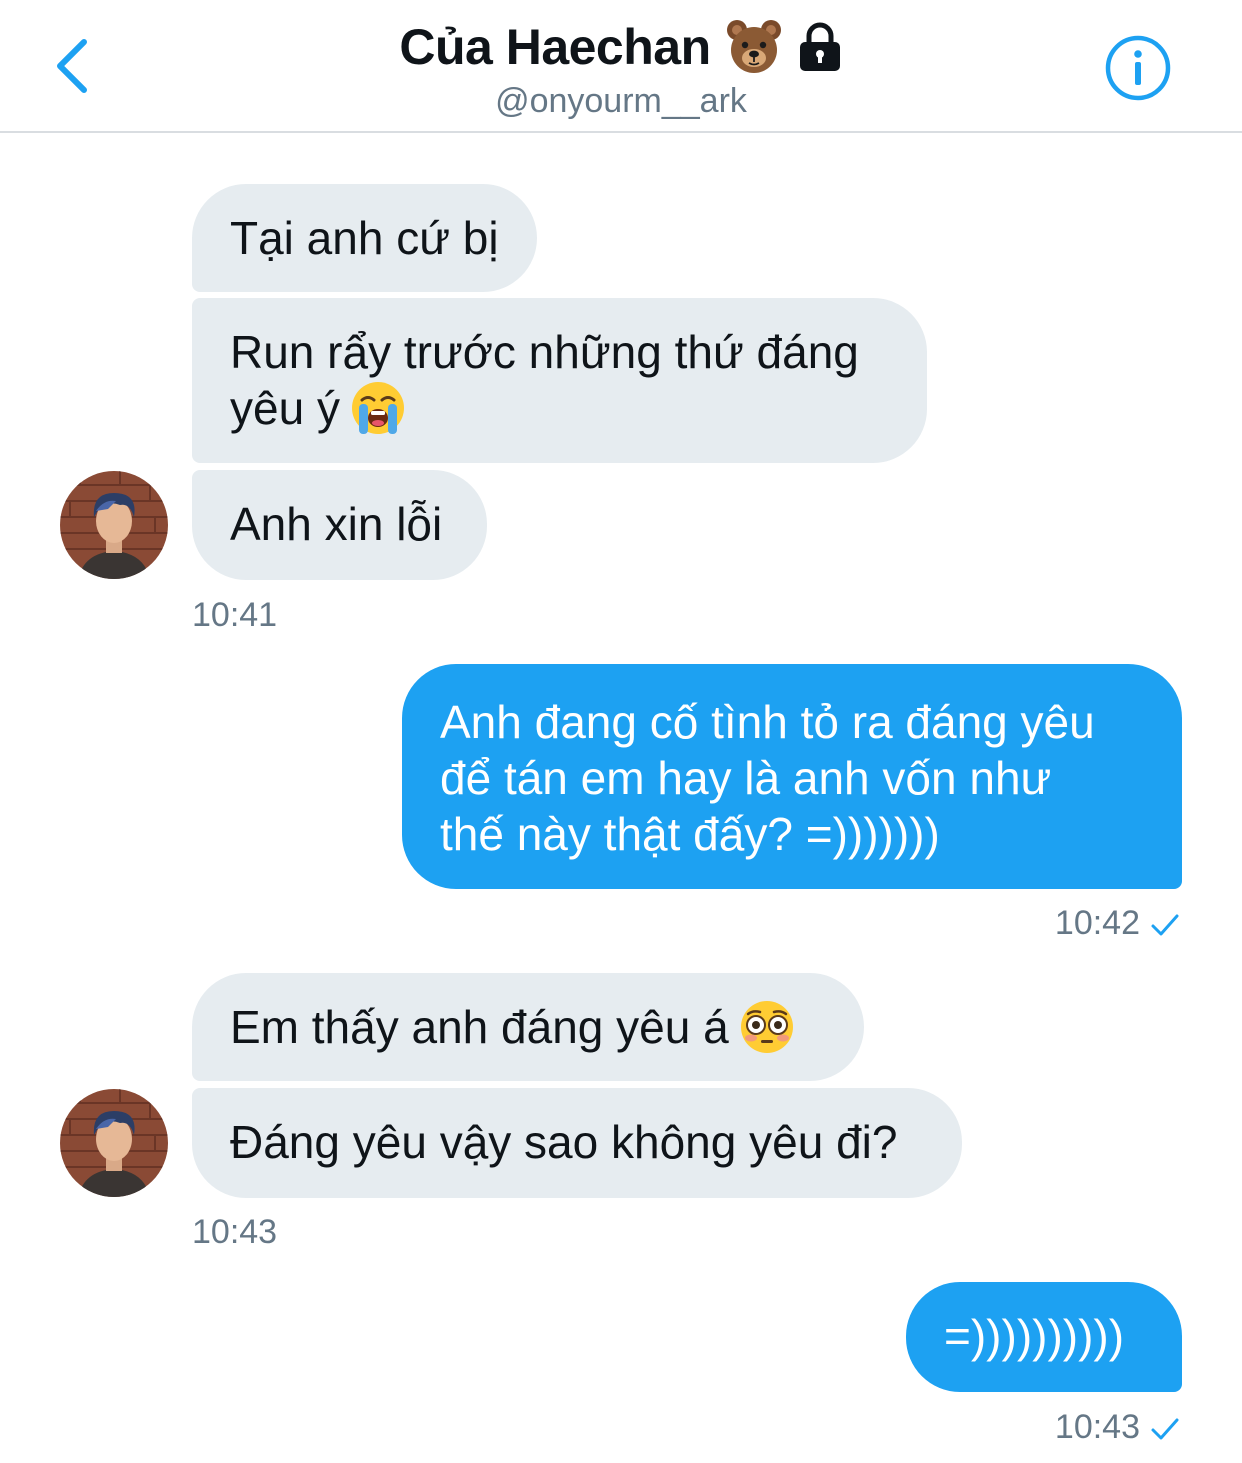 This screenshot has width=1242, height=1463. What do you see at coordinates (336, 524) in the screenshot?
I see `message-text: Anh xin lỗi` at bounding box center [336, 524].